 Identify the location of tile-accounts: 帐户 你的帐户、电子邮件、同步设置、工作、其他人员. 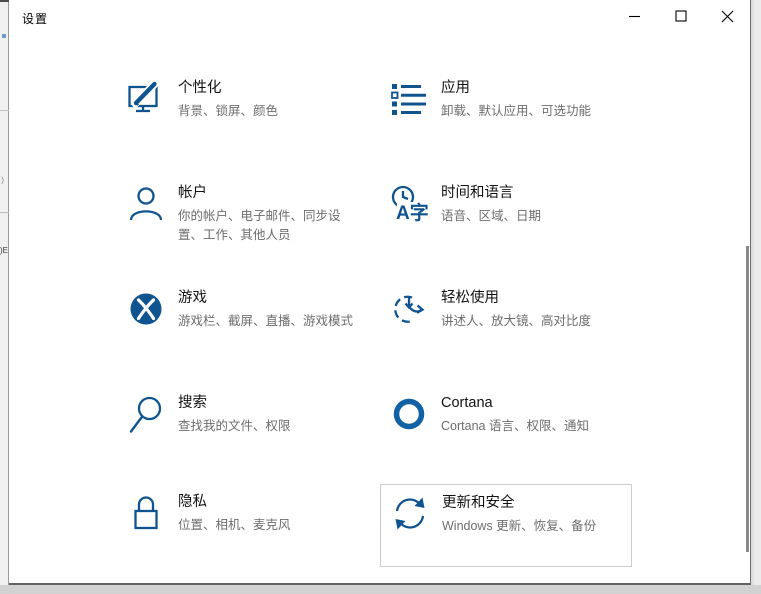
(243, 216).